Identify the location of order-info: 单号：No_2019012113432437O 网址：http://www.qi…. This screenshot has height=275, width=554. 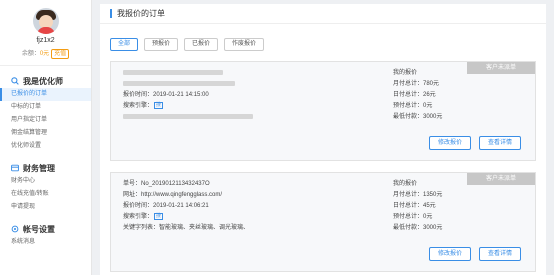
(253, 206).